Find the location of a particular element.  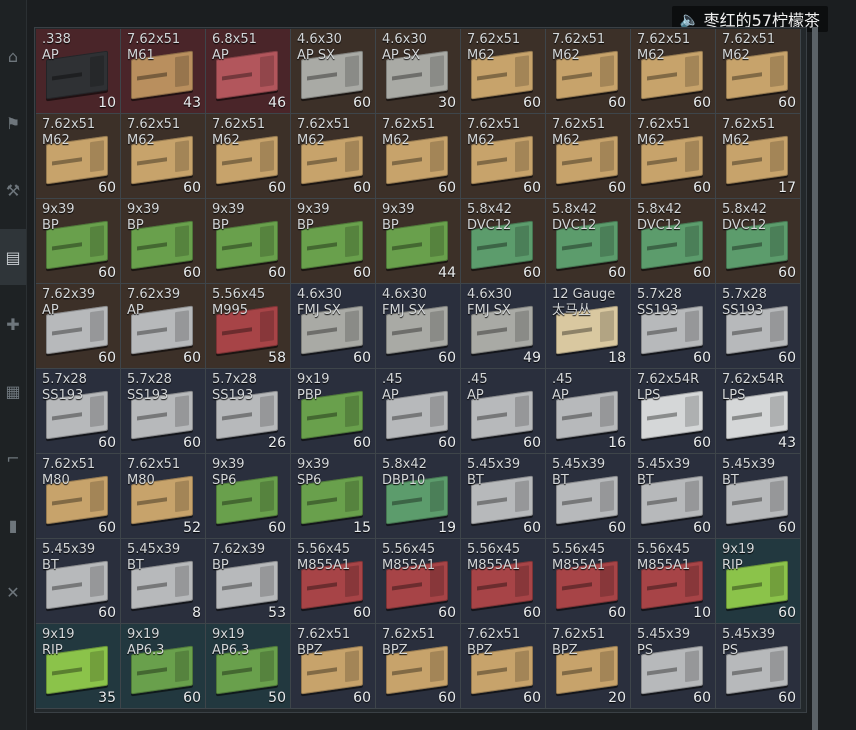

inventory-slot: 5.56x45 M995 58 is located at coordinates (248, 326).